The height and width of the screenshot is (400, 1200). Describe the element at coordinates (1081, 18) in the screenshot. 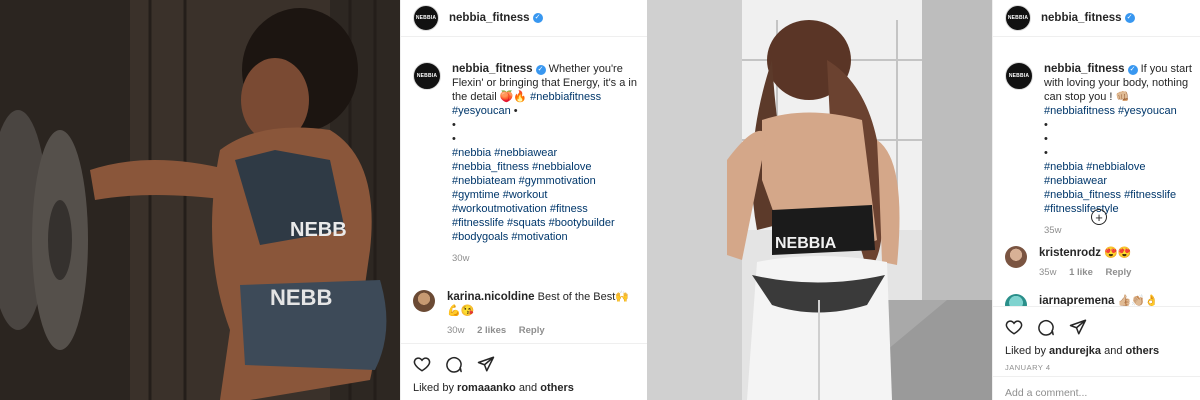

I see `post-2-username: nebbia_fitness` at that location.